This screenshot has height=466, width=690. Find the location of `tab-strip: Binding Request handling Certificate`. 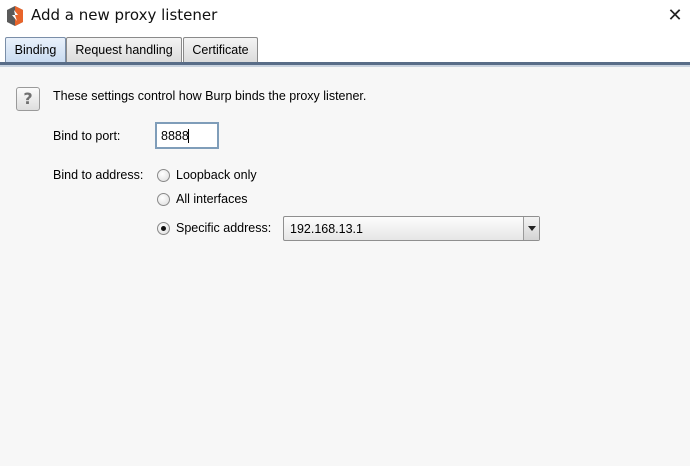

tab-strip: Binding Request handling Certificate is located at coordinates (345, 48).